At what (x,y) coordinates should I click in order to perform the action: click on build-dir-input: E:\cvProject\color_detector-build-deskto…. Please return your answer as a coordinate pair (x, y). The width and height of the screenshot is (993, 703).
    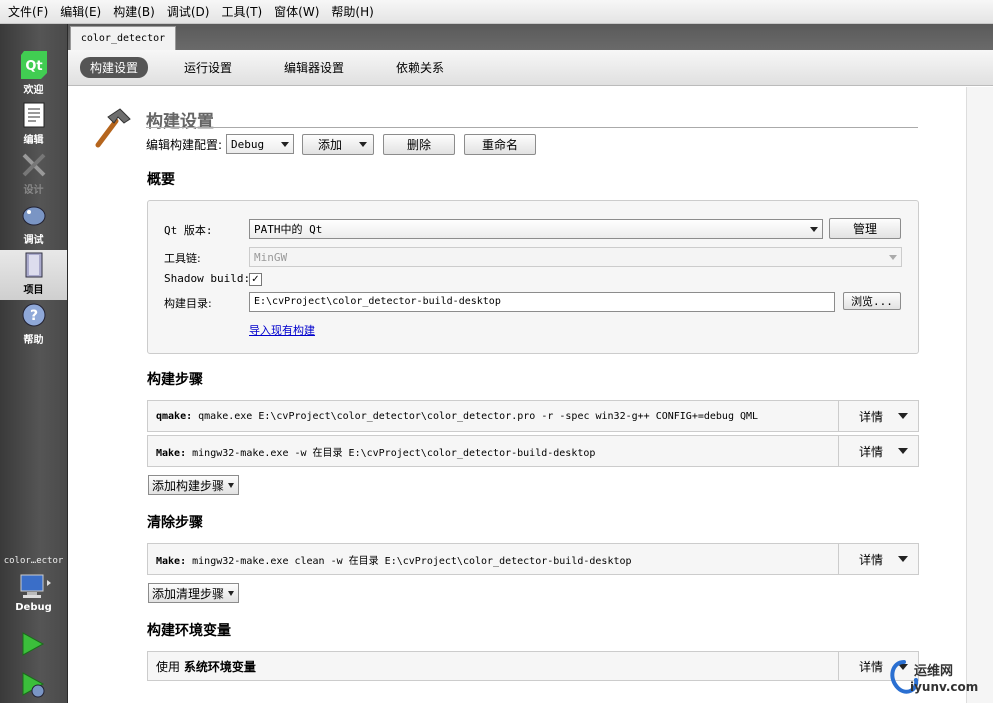
    Looking at the image, I should click on (542, 302).